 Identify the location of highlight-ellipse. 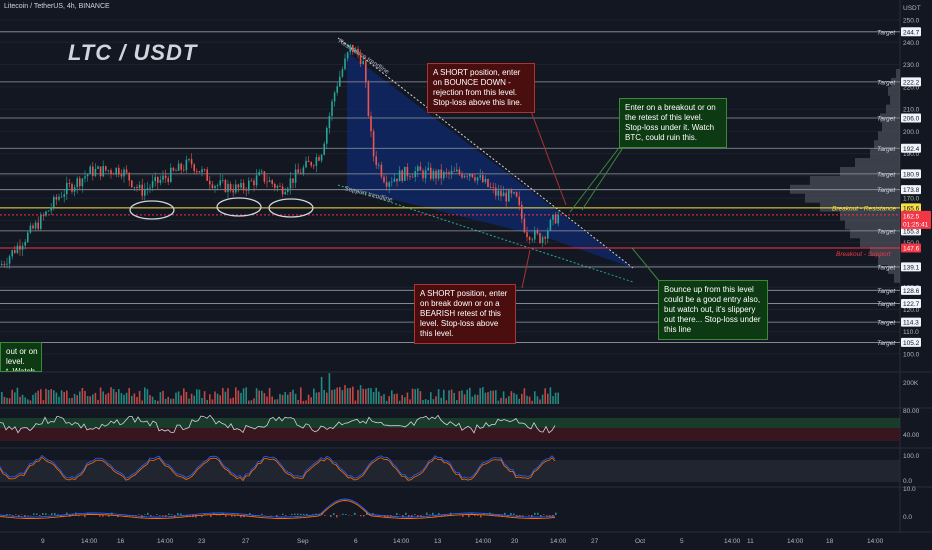
(239, 207).